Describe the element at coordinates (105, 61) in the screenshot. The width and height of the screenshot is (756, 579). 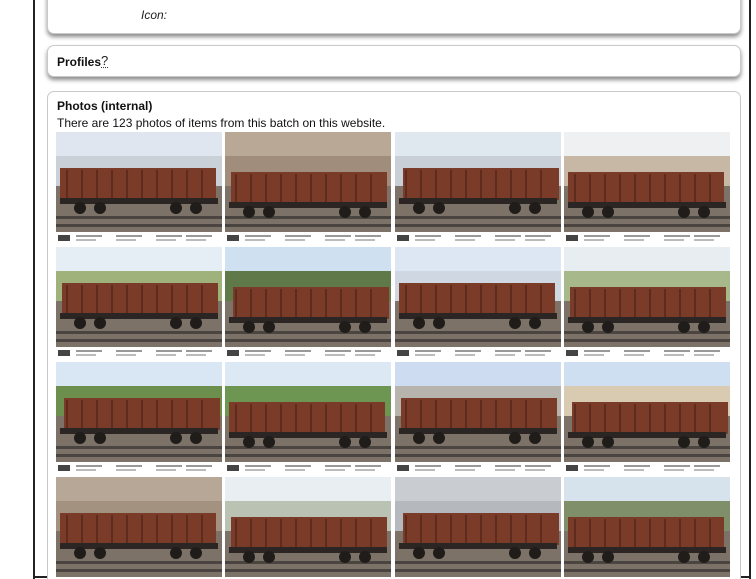
I see `profiles-help-icon: ?` at that location.